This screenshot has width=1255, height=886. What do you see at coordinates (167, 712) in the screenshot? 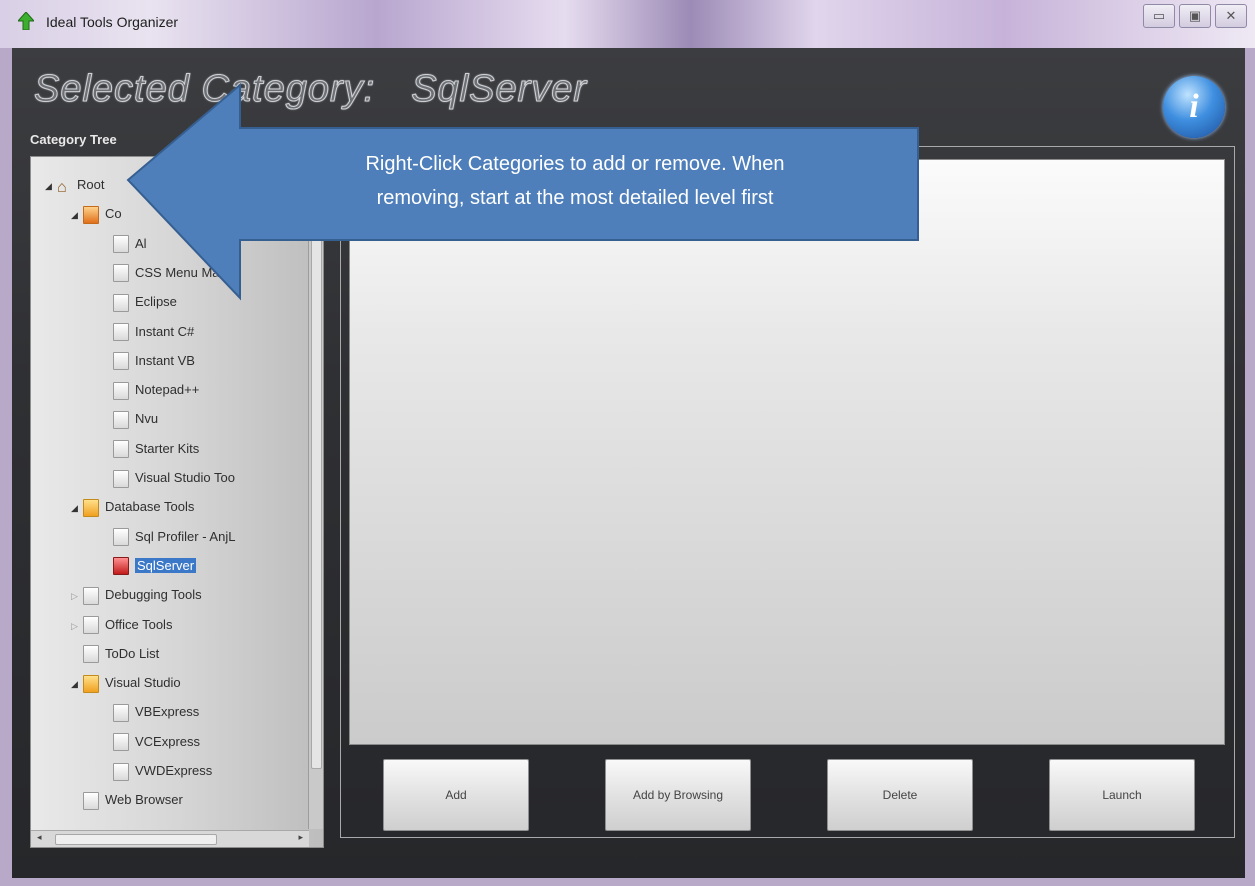
I see `tree-item-label: VBExpress` at bounding box center [167, 712].